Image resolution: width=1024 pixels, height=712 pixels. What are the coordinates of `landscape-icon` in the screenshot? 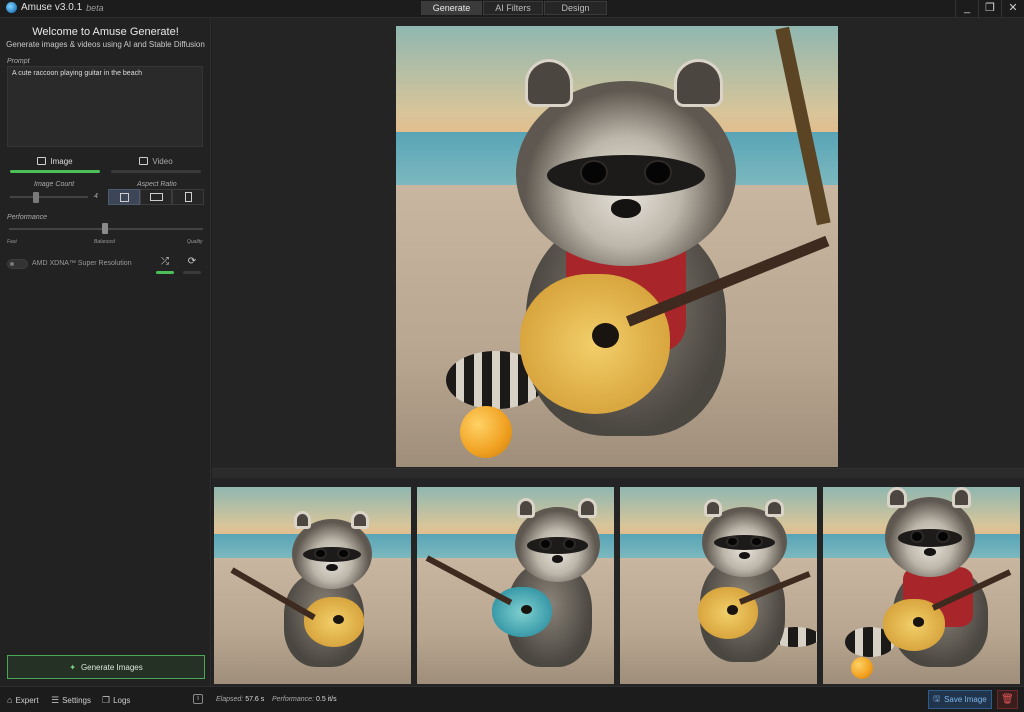 It's located at (156, 197).